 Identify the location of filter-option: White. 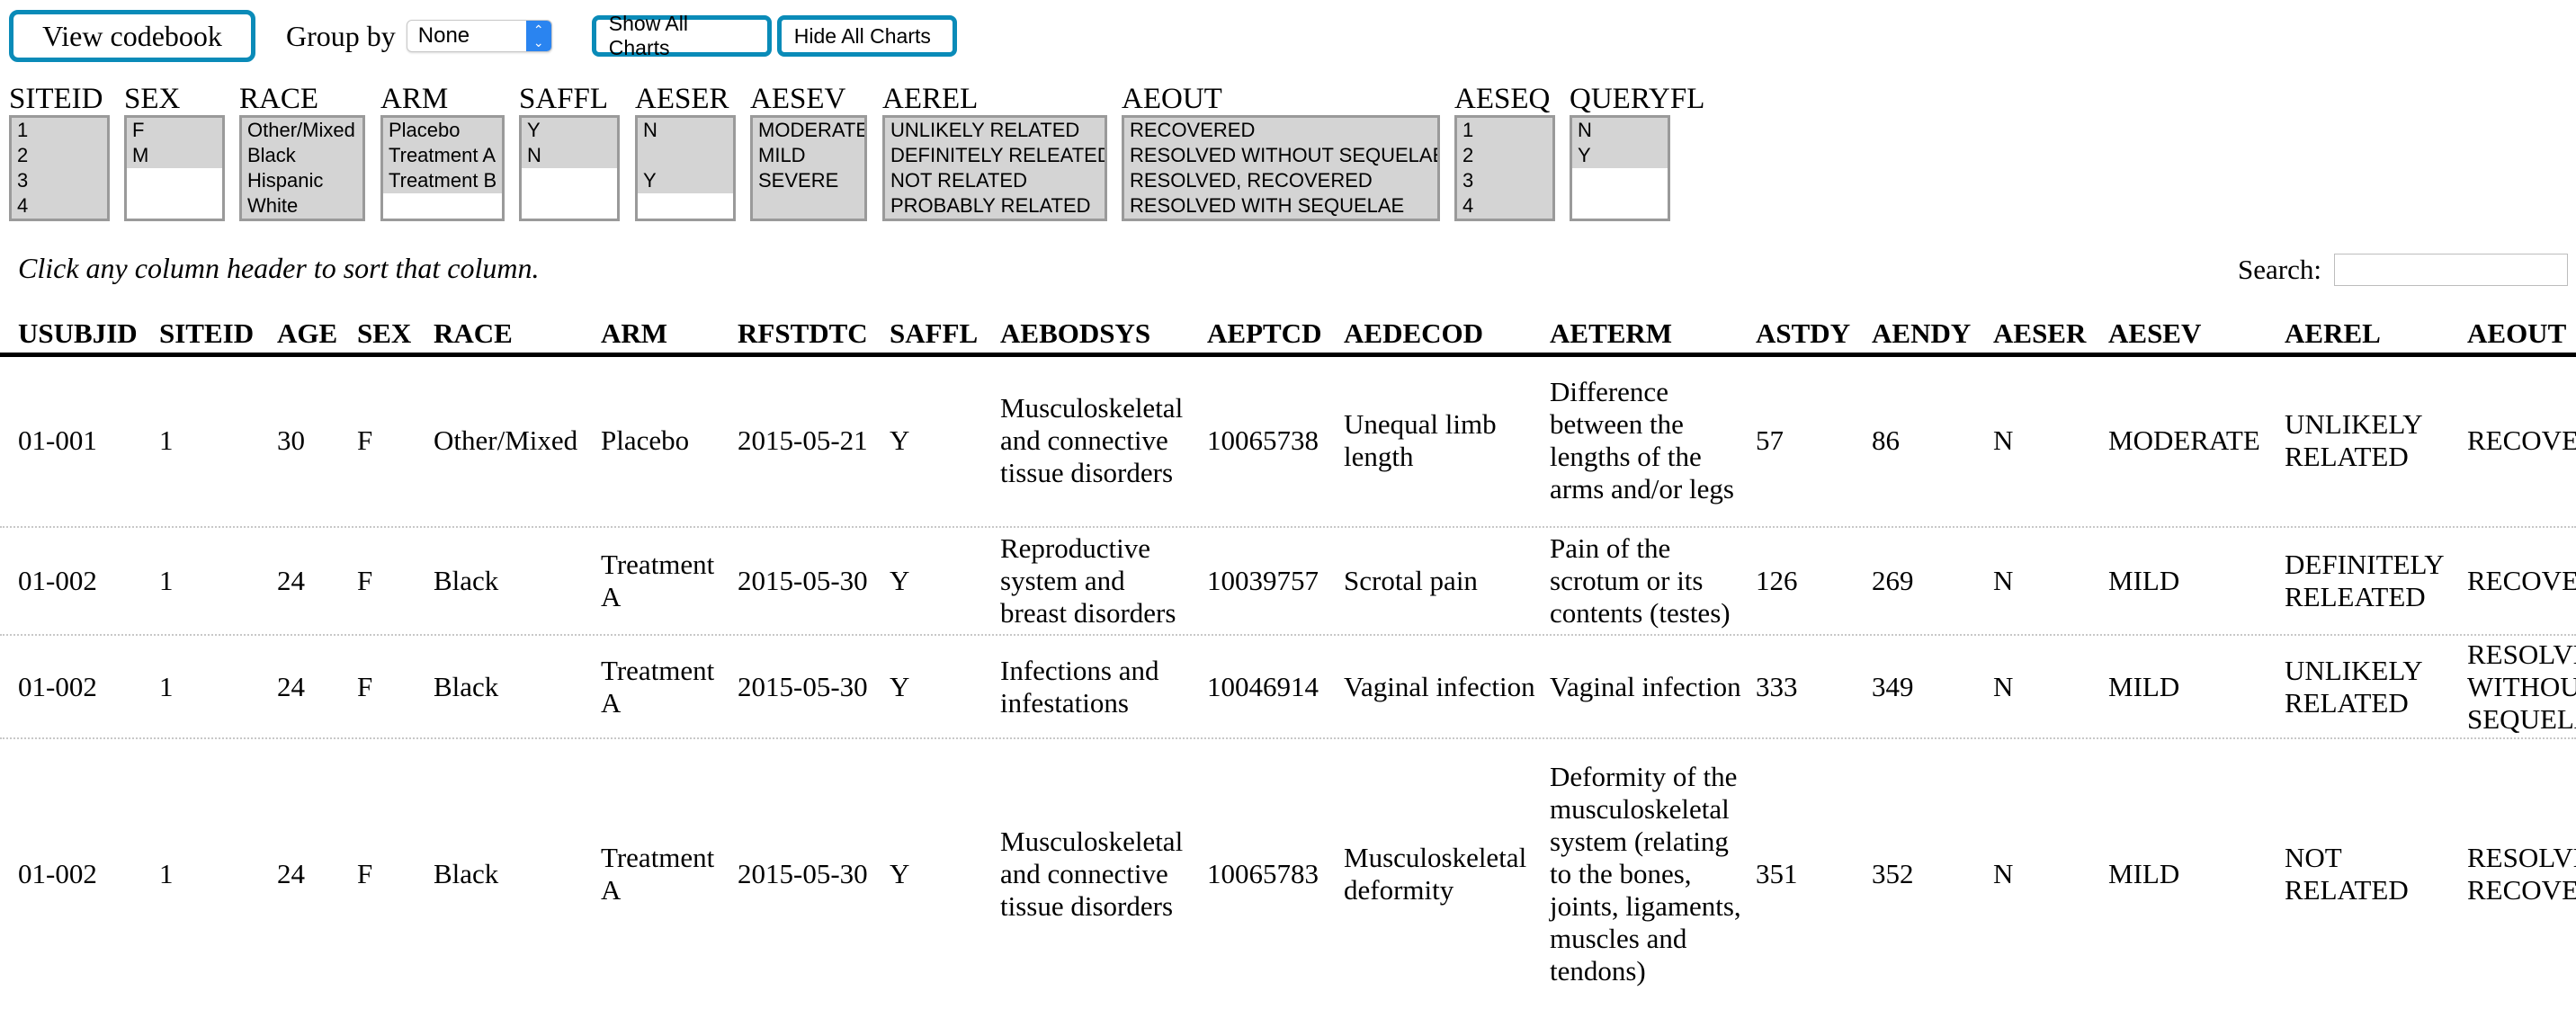
(302, 206).